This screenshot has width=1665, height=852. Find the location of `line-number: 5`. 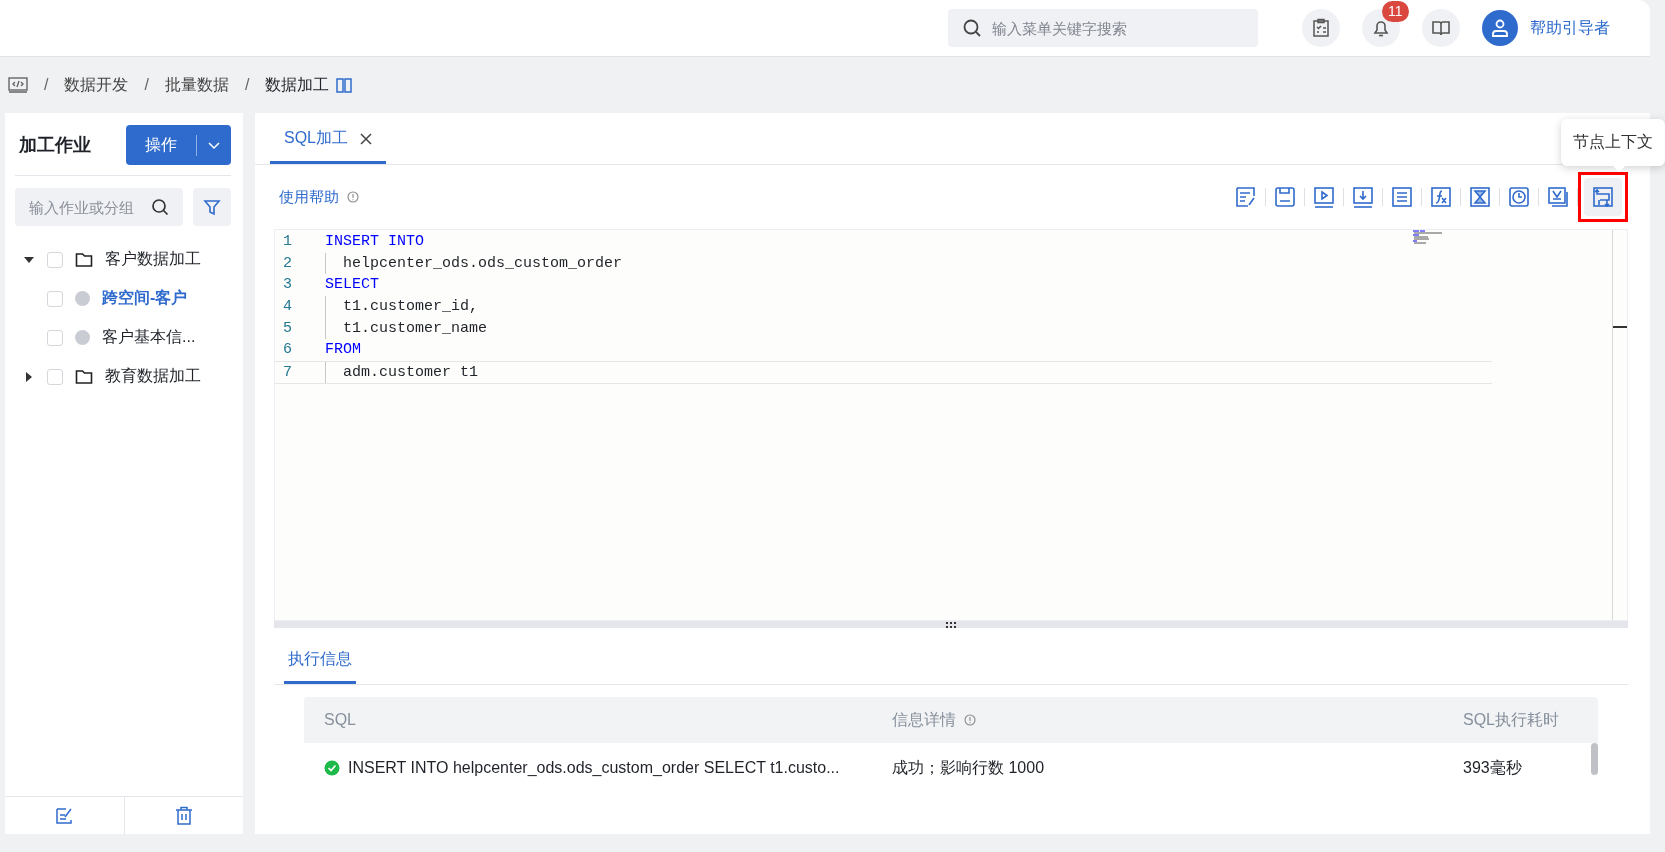

line-number: 5 is located at coordinates (287, 328).